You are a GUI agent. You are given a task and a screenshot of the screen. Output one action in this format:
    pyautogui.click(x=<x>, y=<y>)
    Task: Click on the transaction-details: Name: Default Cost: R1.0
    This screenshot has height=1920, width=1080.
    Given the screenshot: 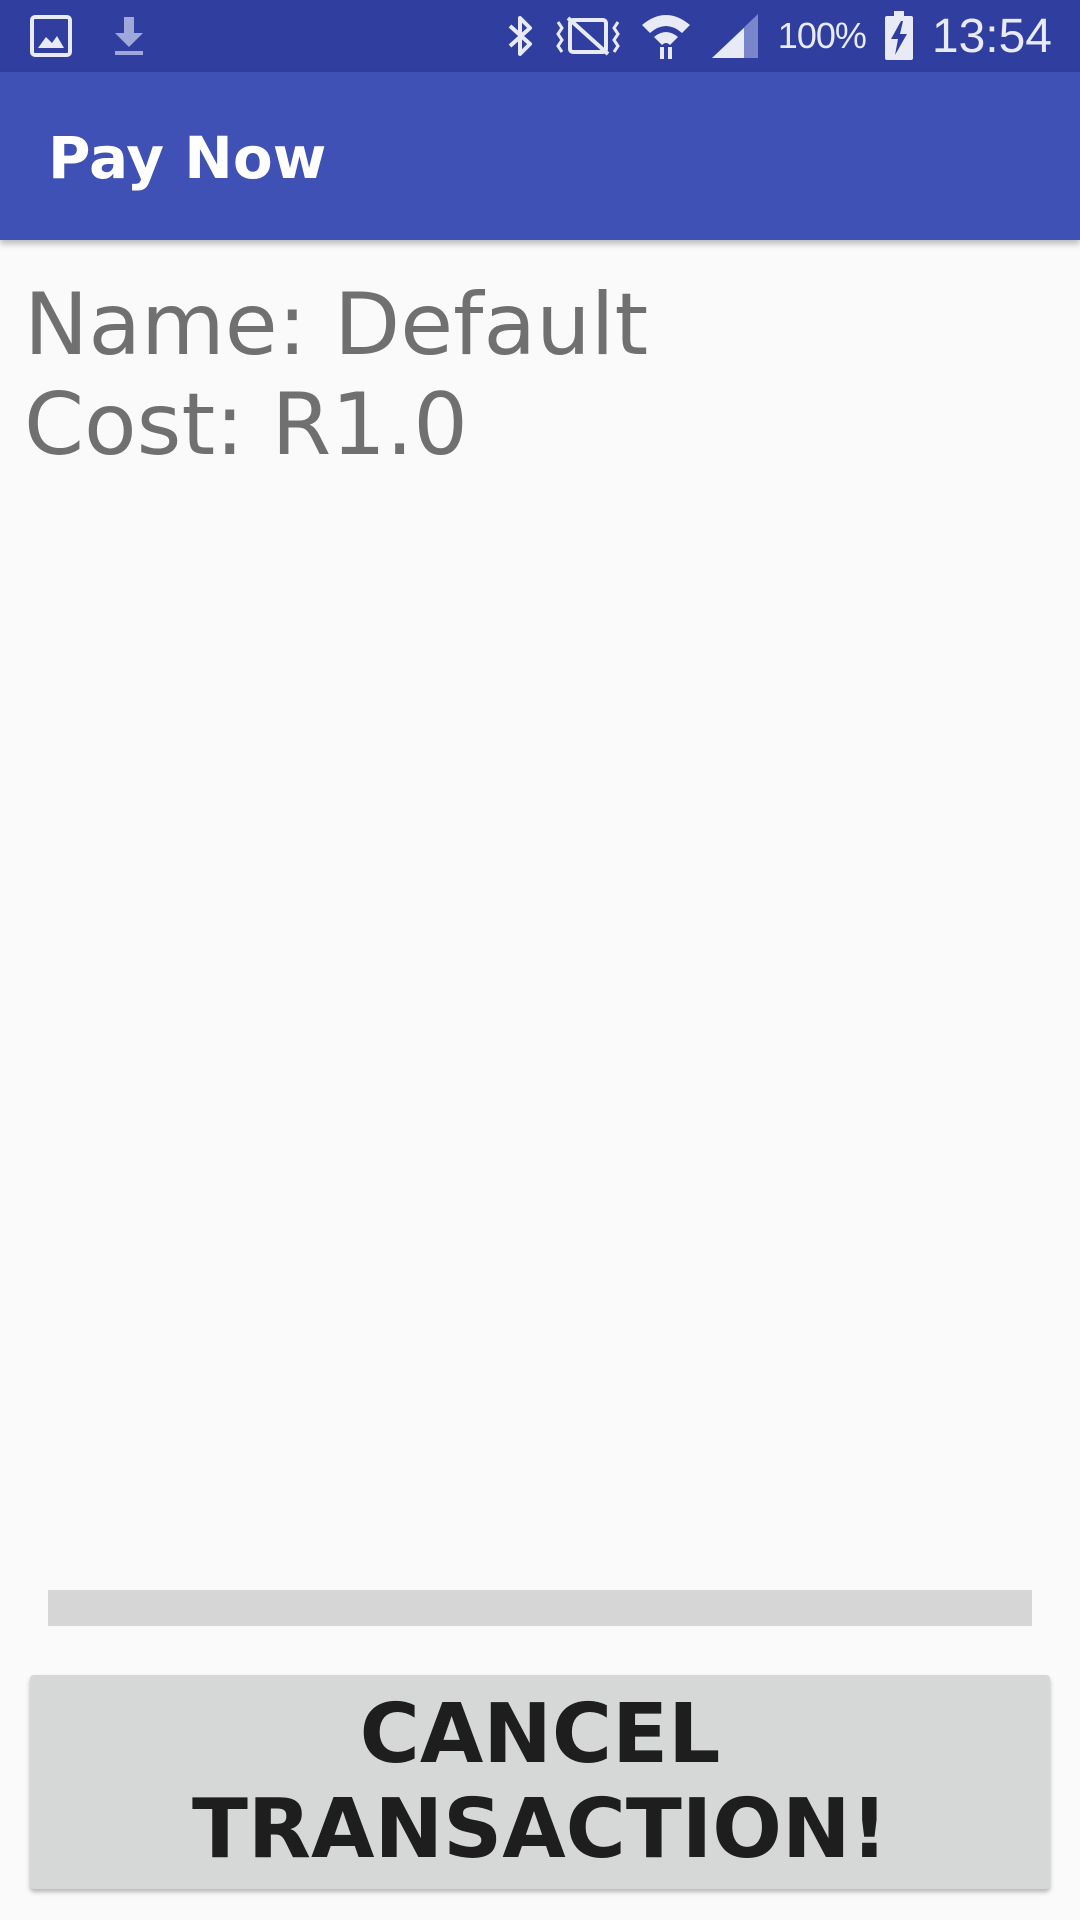 What is the action you would take?
    pyautogui.click(x=336, y=375)
    